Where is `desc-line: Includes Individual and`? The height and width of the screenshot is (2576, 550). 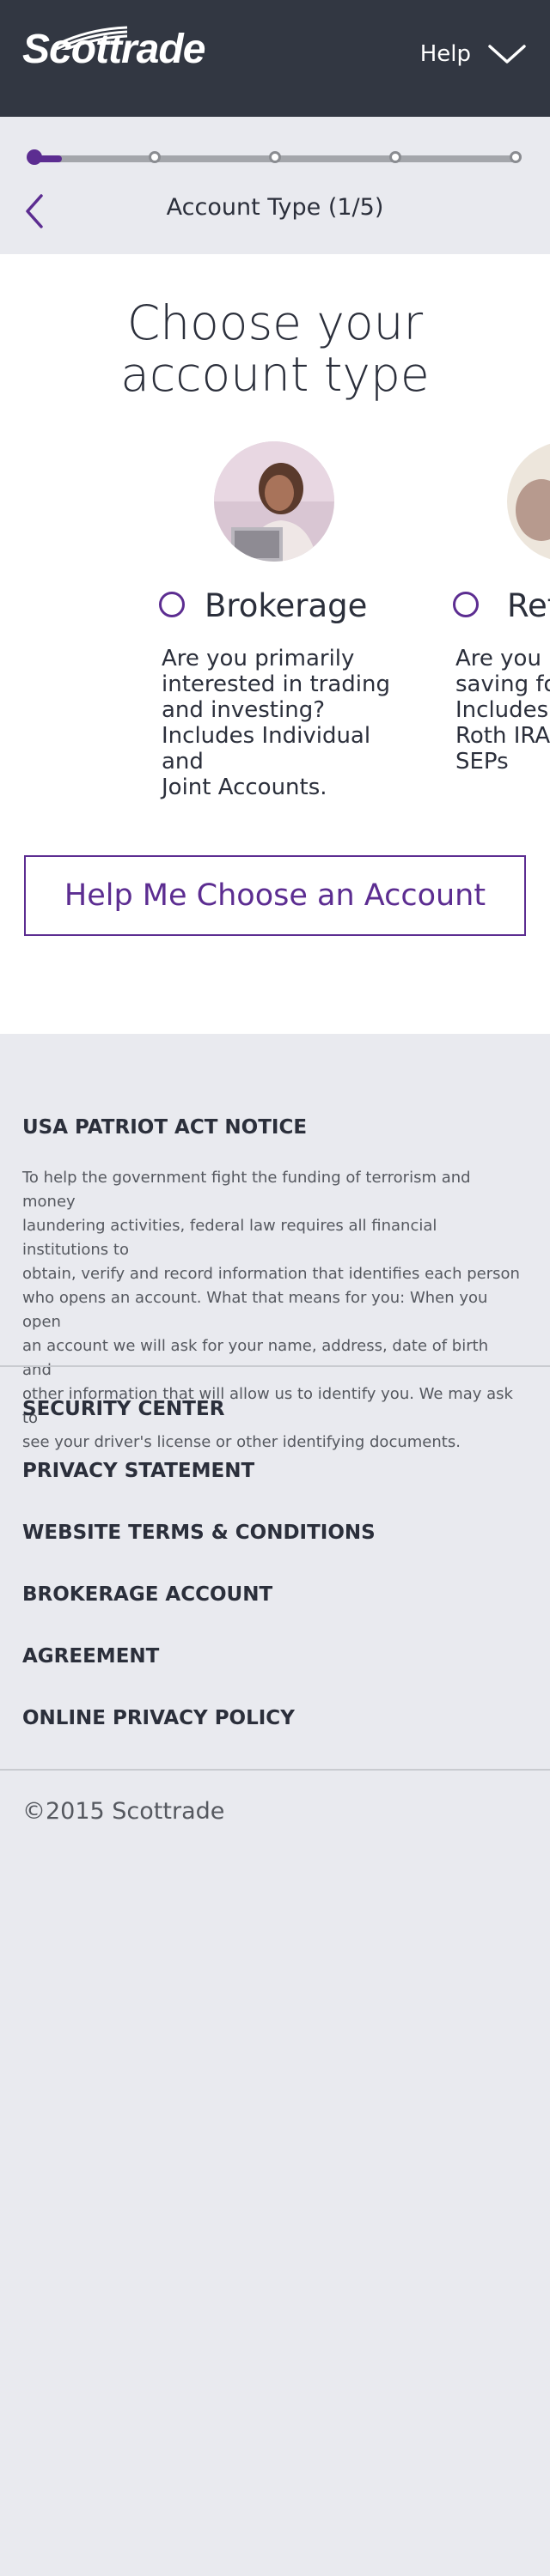
desc-line: Includes Individual and is located at coordinates (266, 749).